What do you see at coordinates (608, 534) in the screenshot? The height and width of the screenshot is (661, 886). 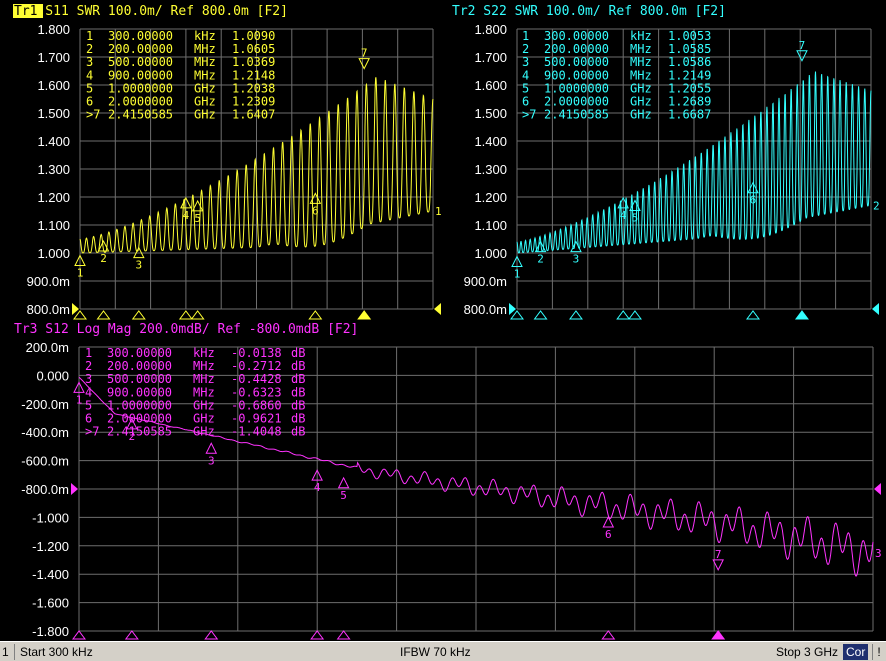 I see `marker-6-label: 6` at bounding box center [608, 534].